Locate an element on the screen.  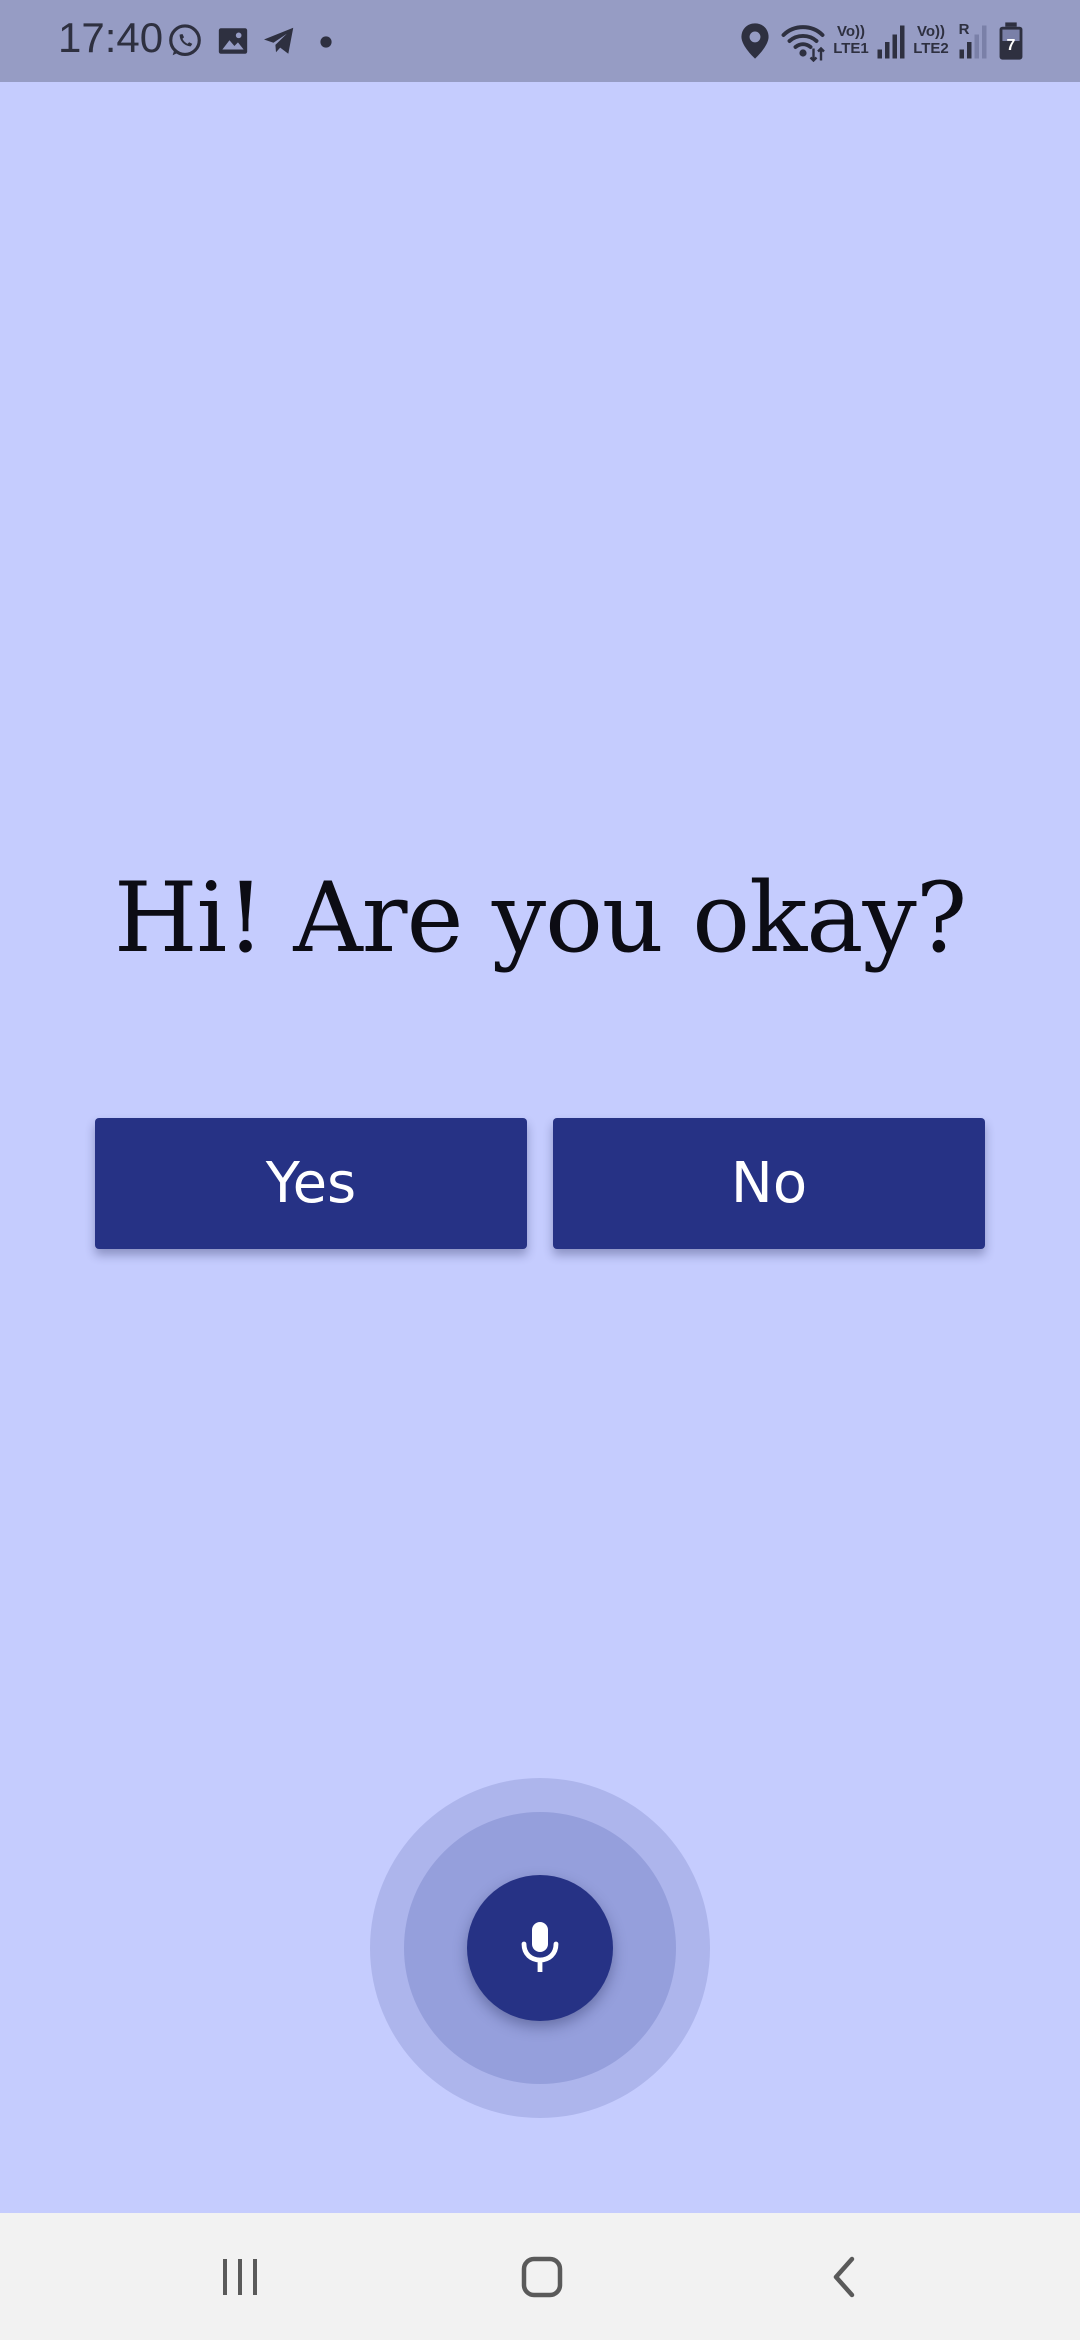
location-icon is located at coordinates (755, 41).